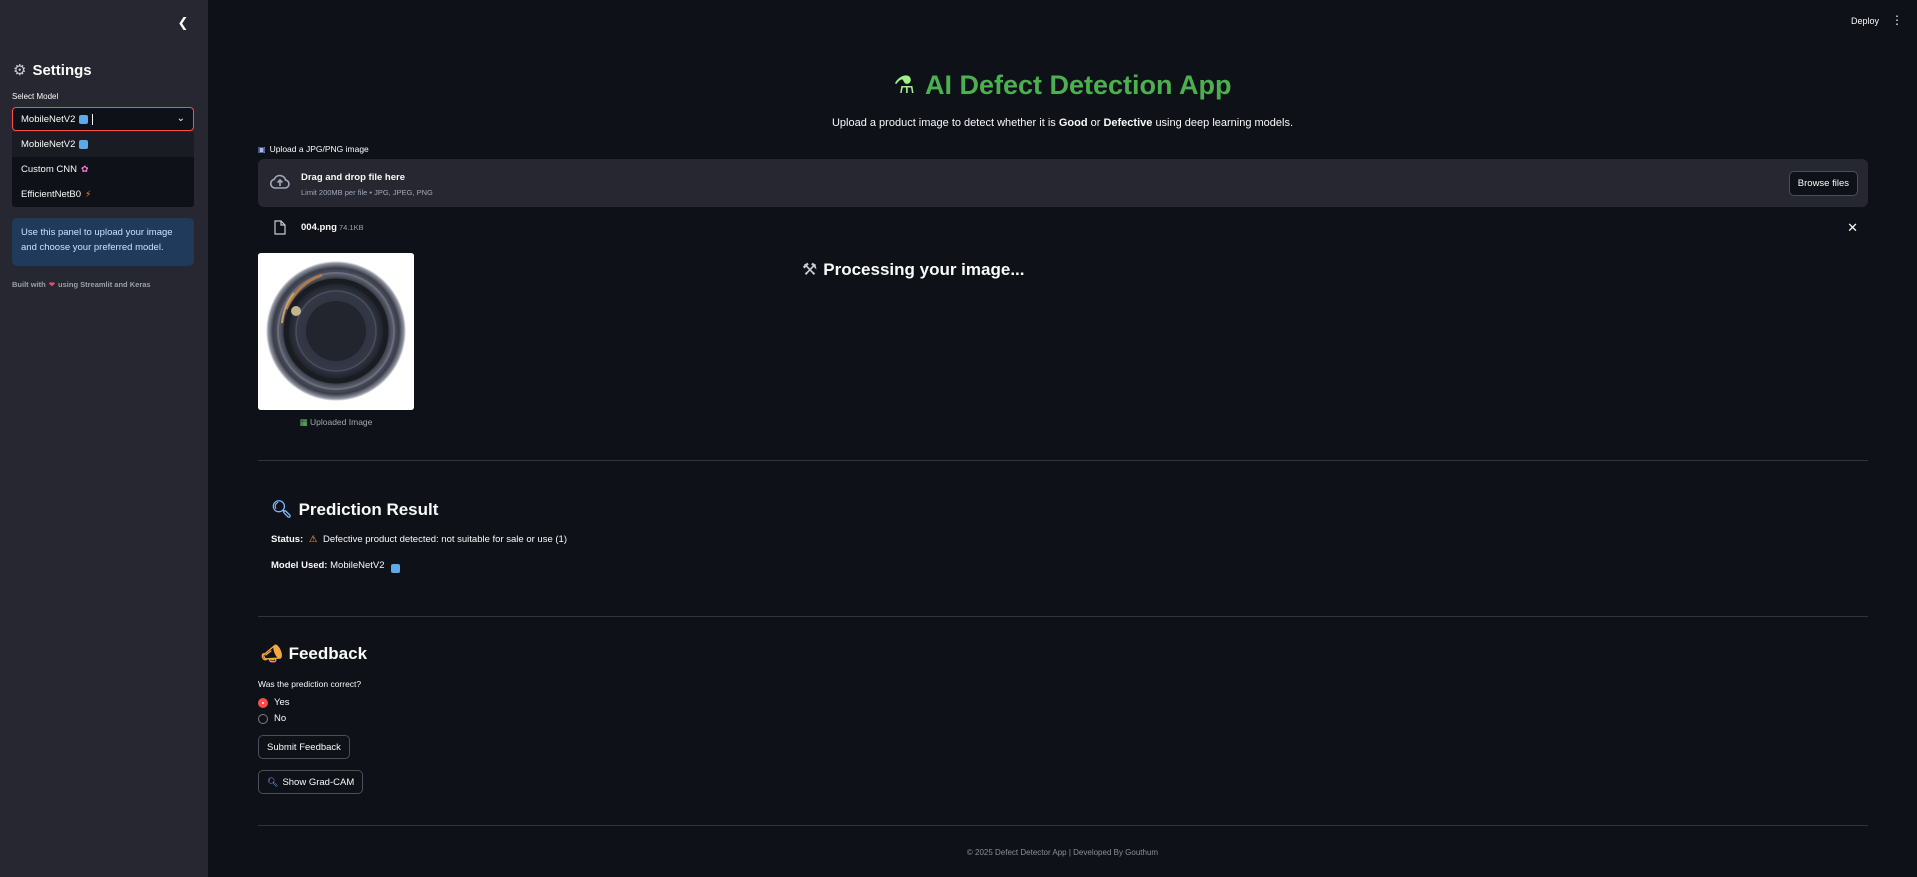 This screenshot has height=877, width=1917. I want to click on image-caption: ▦ Uploaded Image, so click(336, 422).